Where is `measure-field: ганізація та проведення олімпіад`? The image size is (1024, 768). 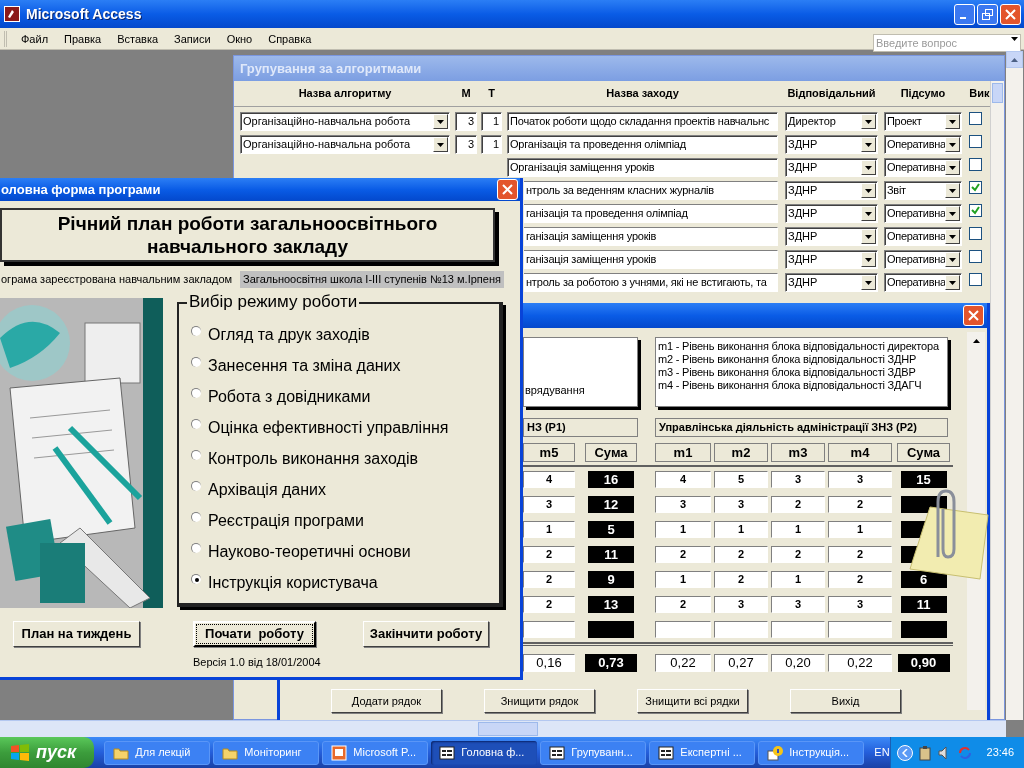 measure-field: ганізація та проведення олімпіад is located at coordinates (651, 213).